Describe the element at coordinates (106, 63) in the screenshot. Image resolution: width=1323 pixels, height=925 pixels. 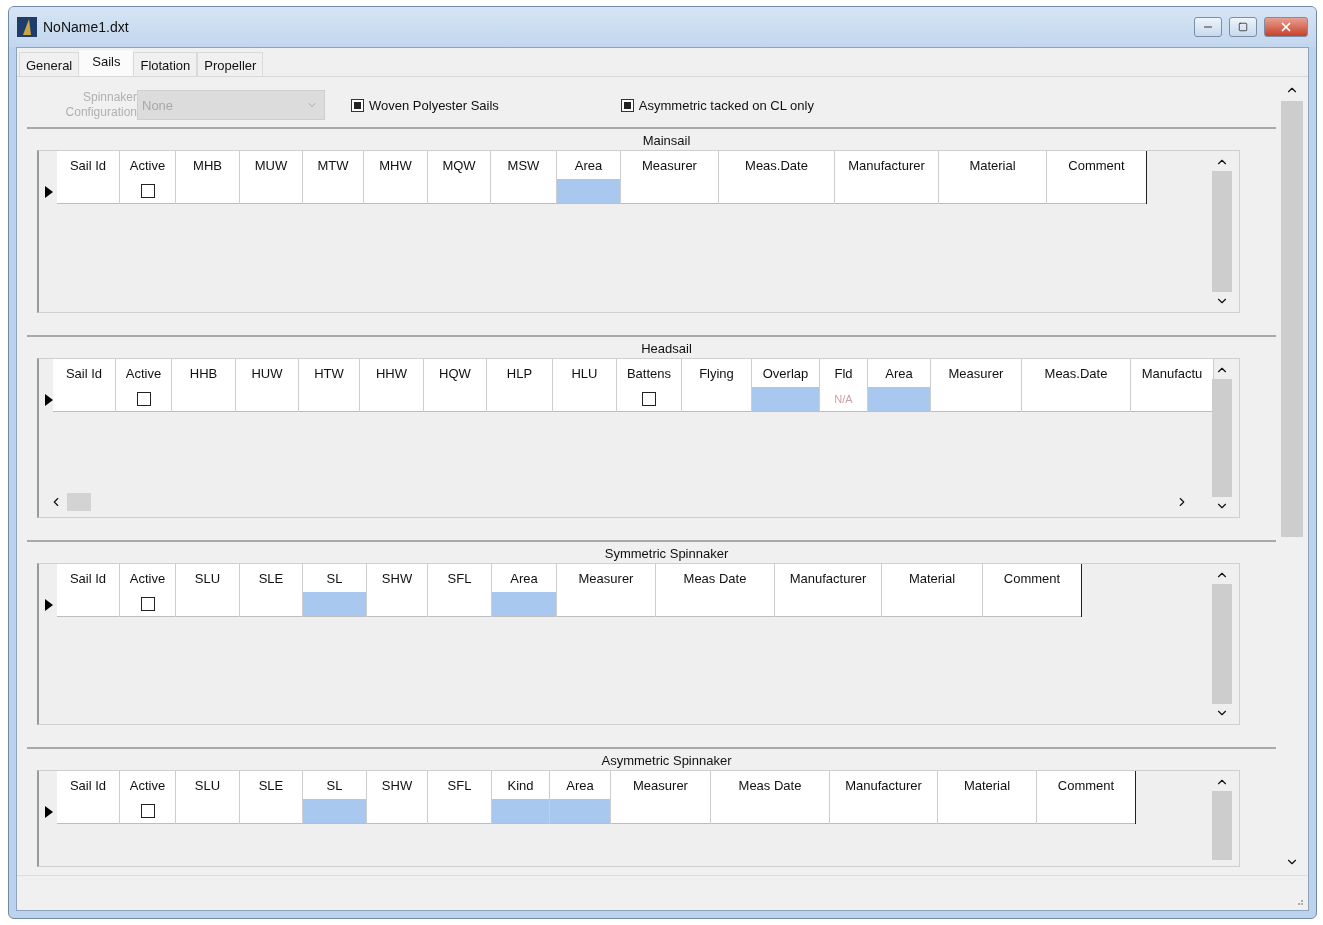
I see `tab: Sails` at that location.